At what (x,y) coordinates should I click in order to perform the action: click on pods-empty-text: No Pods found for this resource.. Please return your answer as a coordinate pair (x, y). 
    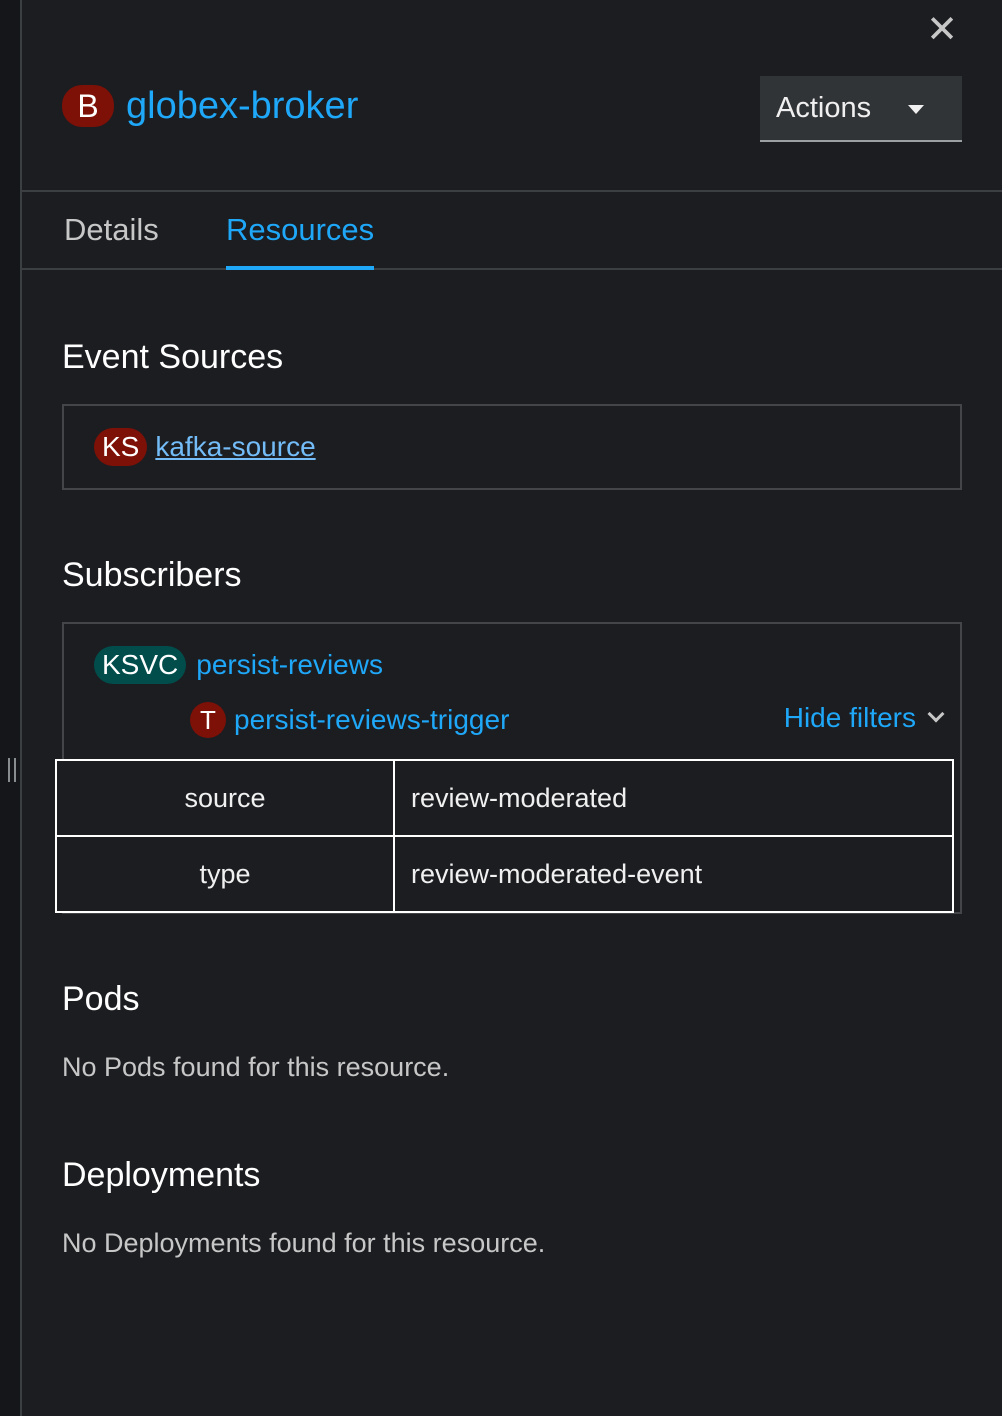
    Looking at the image, I should click on (256, 1067).